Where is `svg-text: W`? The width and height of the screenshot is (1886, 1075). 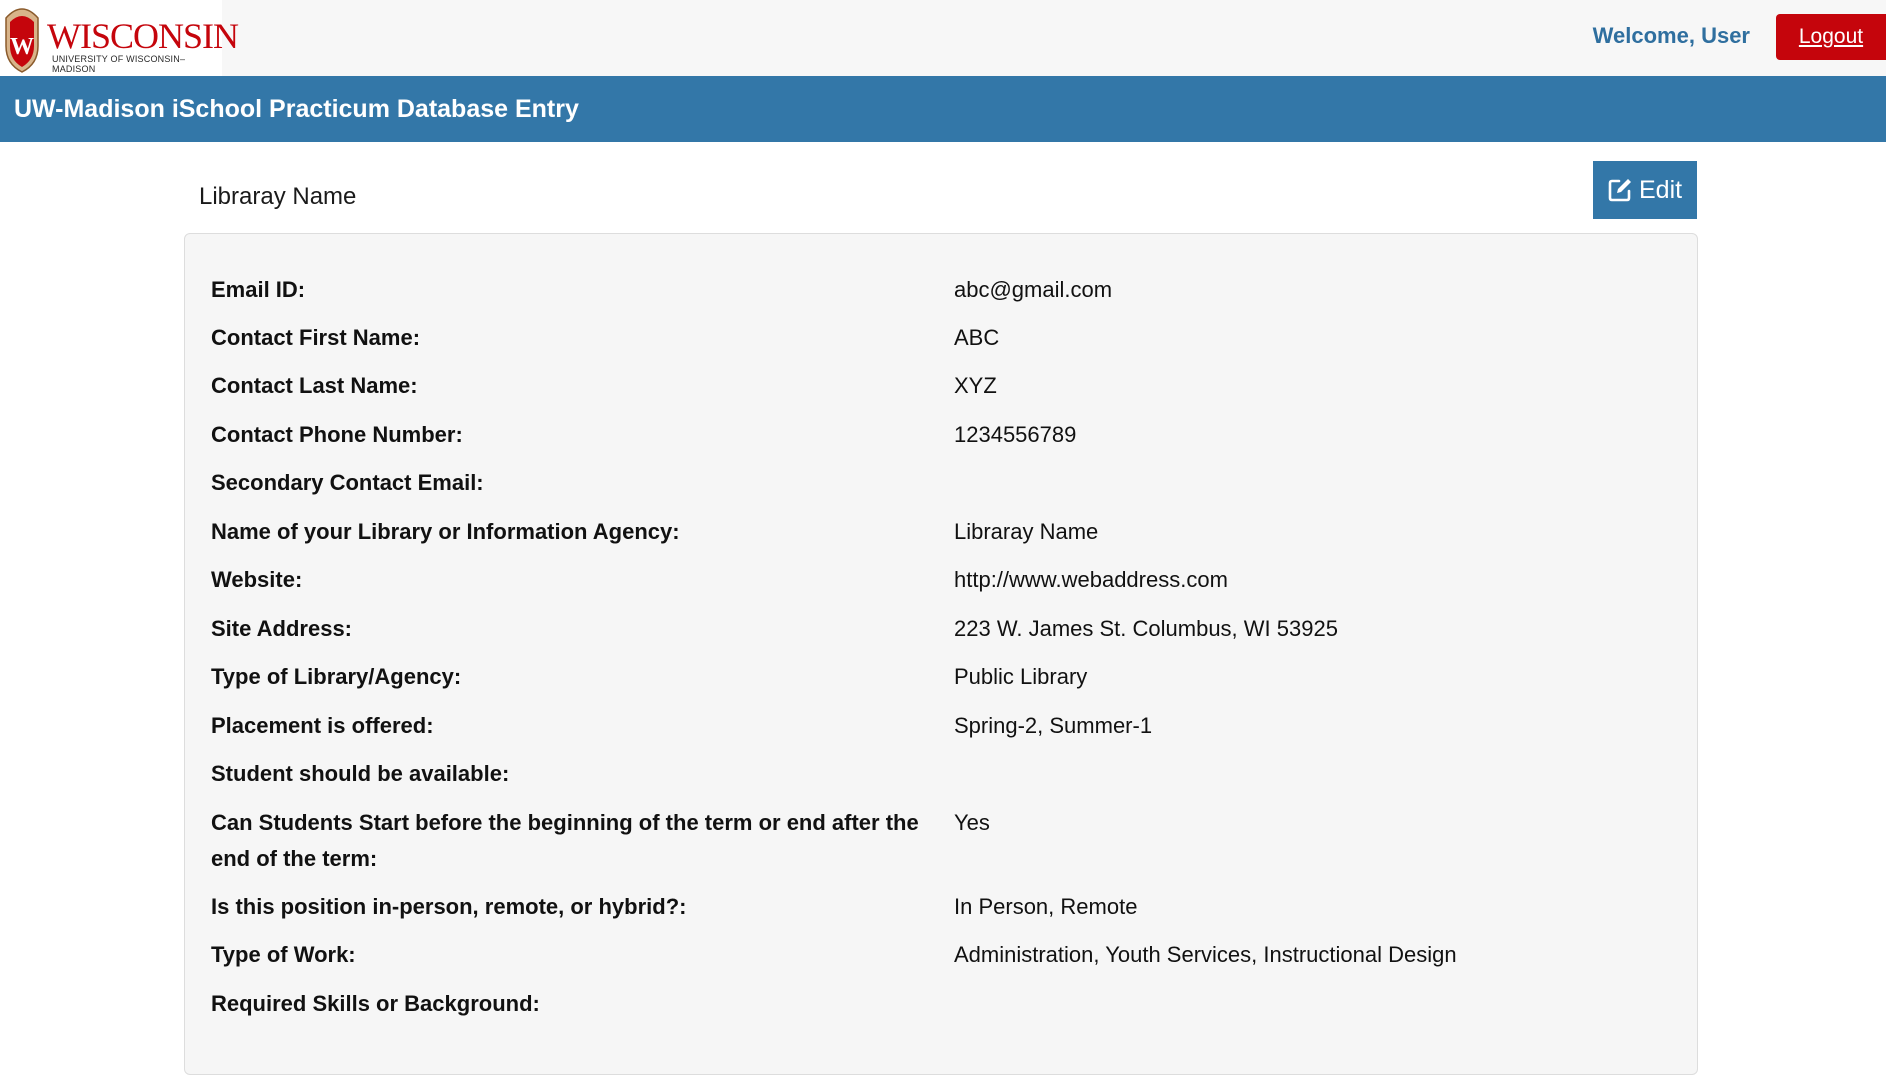
svg-text: W is located at coordinates (22, 47).